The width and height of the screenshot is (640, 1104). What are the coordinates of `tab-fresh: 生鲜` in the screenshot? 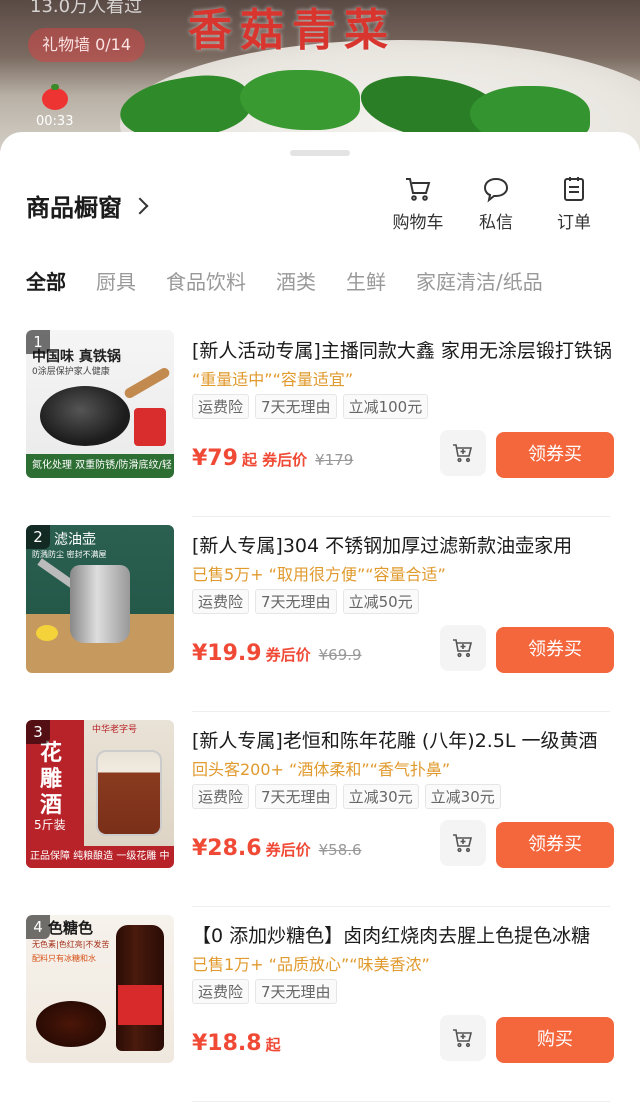 It's located at (366, 280).